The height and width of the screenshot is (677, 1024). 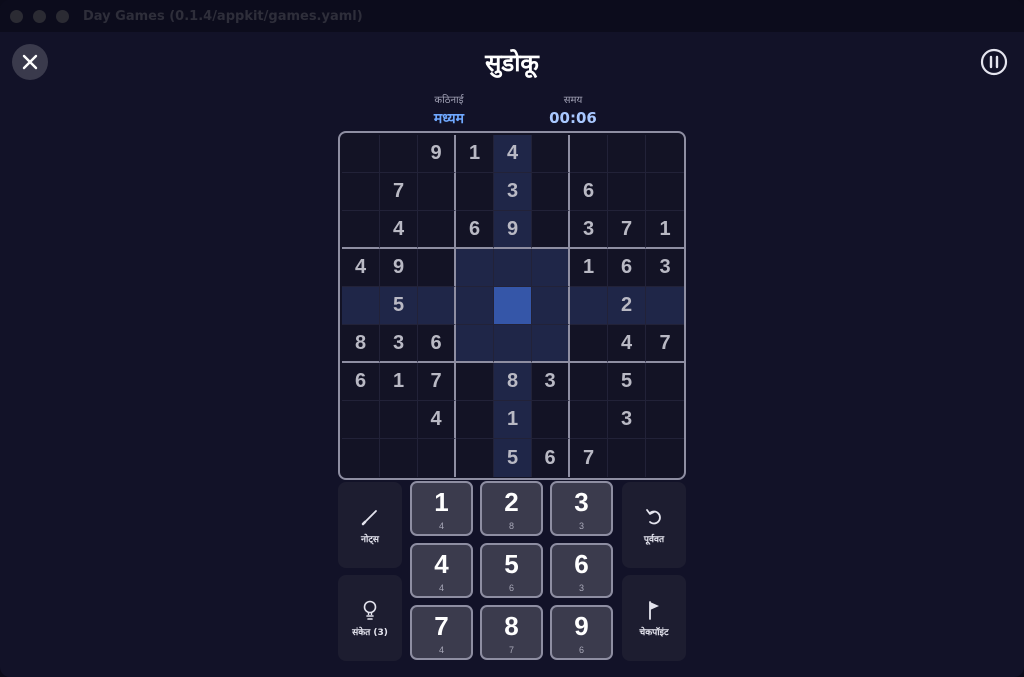 I want to click on number-button-5: 56, so click(x=511, y=570).